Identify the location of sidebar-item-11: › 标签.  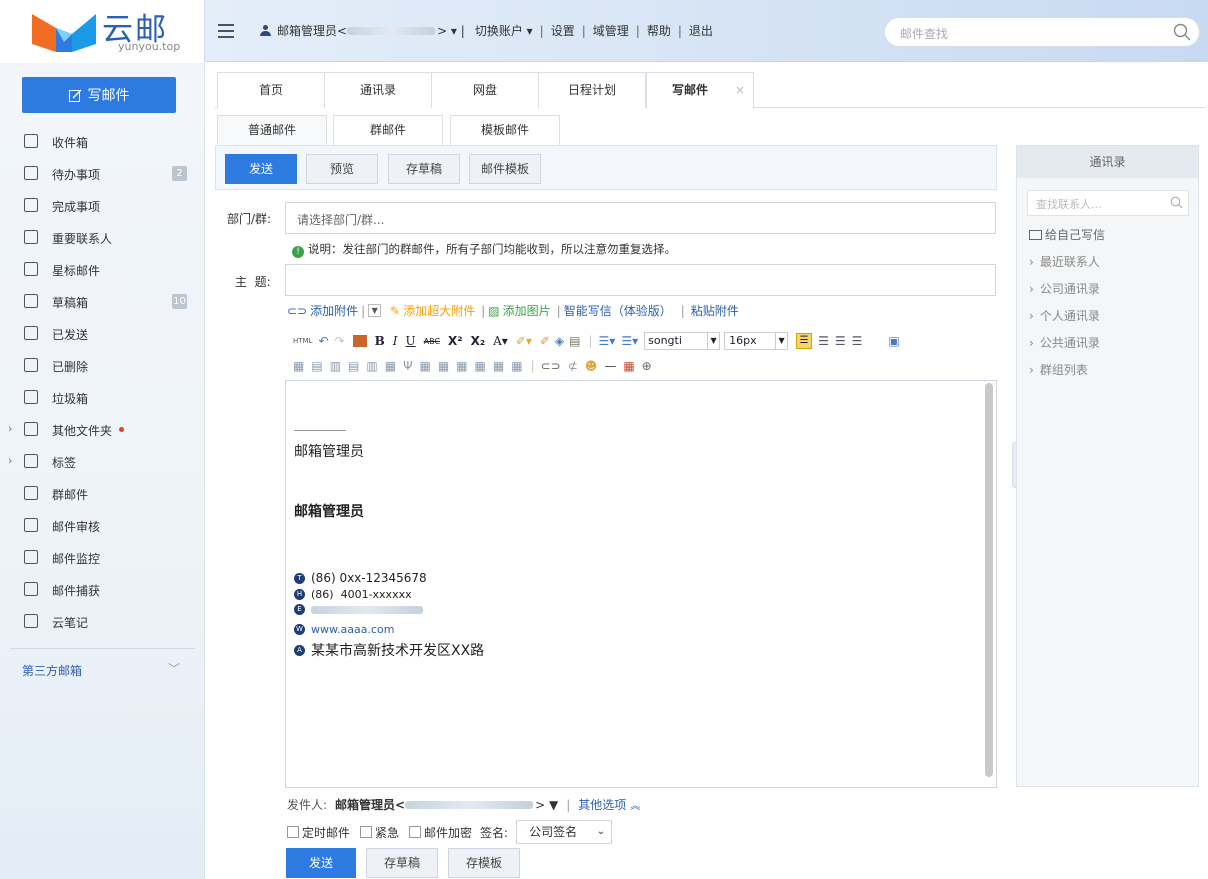
(102, 462).